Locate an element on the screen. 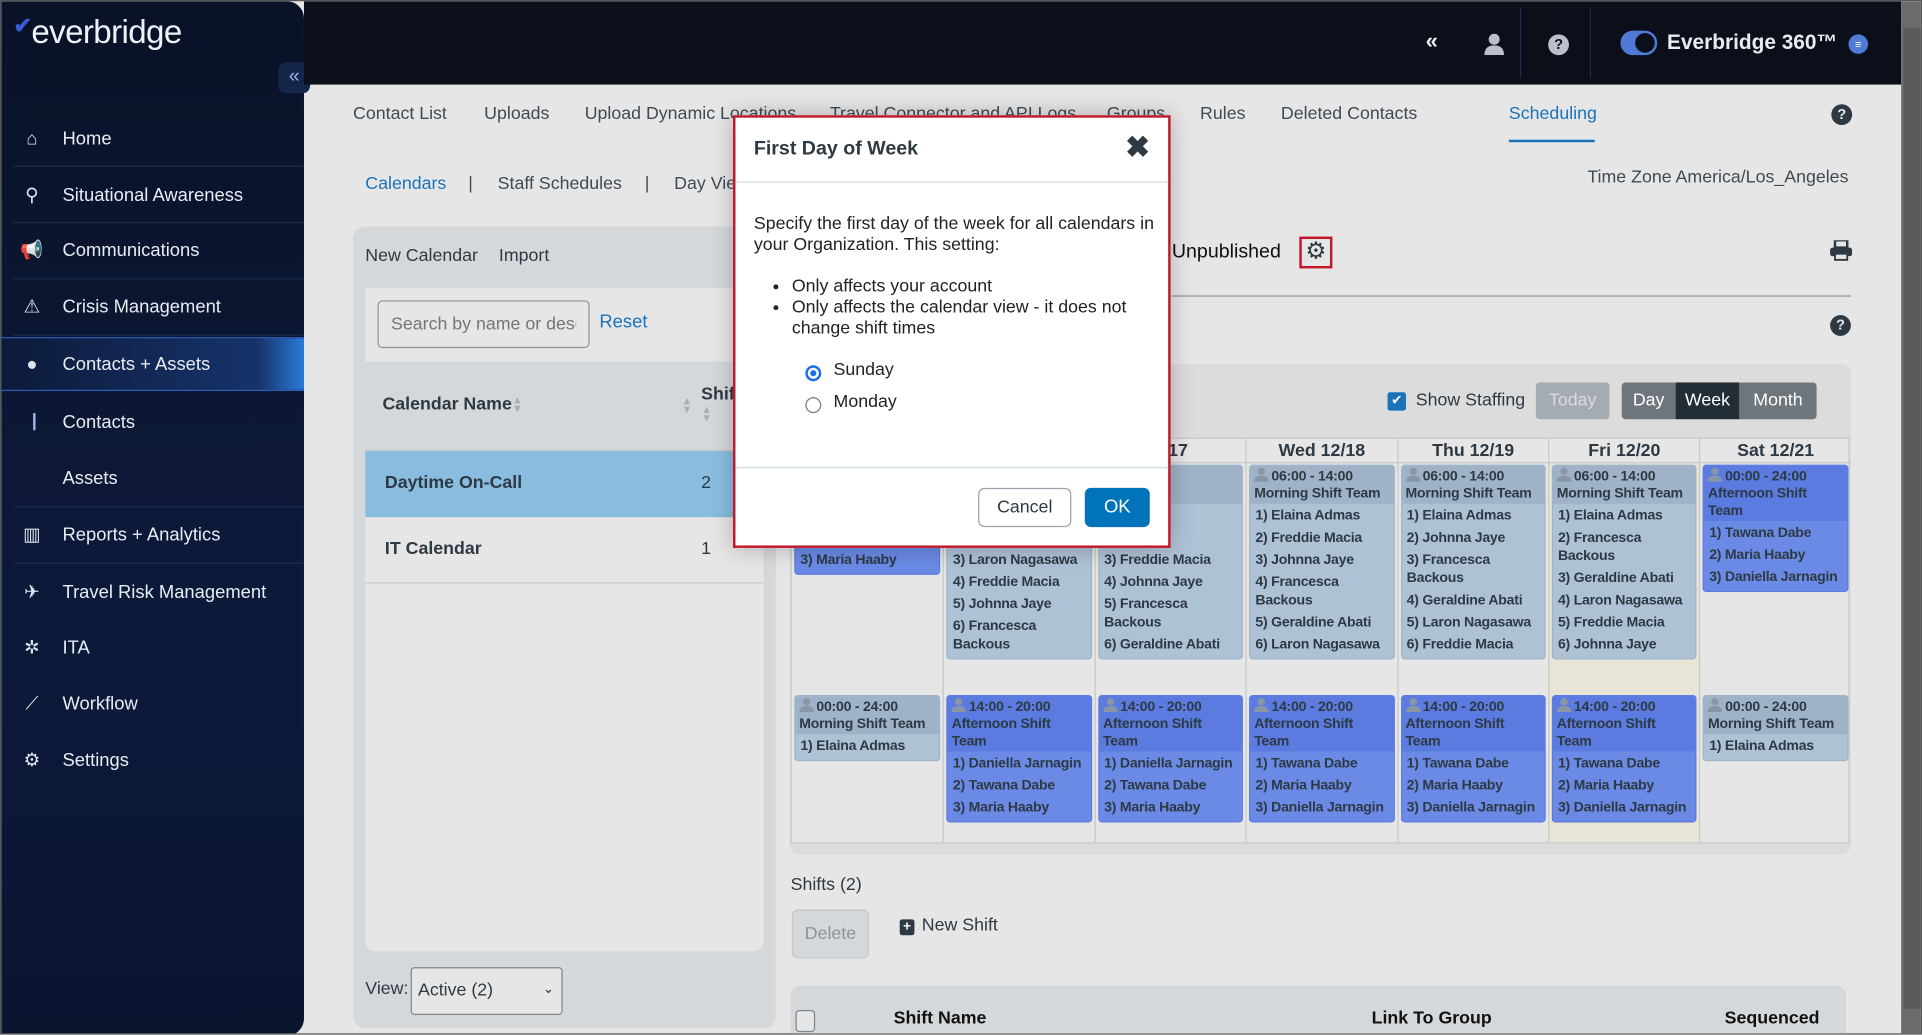  shift-header: 00:00 - 24:00 Morning Shift Team is located at coordinates (1775, 715).